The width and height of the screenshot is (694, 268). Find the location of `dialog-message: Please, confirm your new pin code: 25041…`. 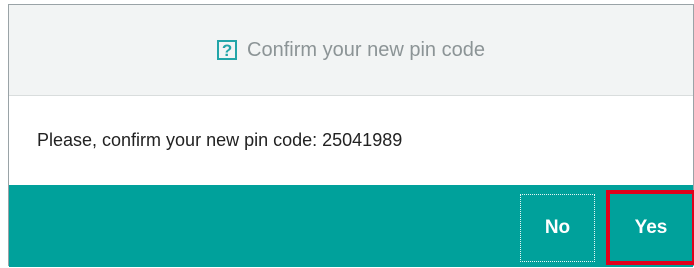

dialog-message: Please, confirm your new pin code: 25041… is located at coordinates (220, 140).